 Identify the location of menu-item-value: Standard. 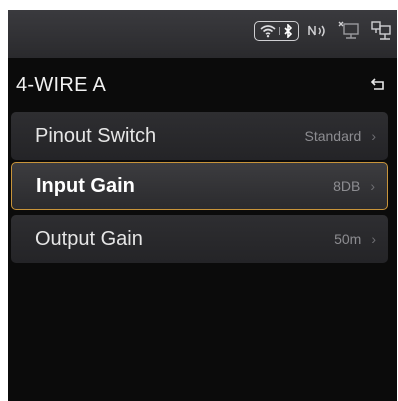
(333, 136).